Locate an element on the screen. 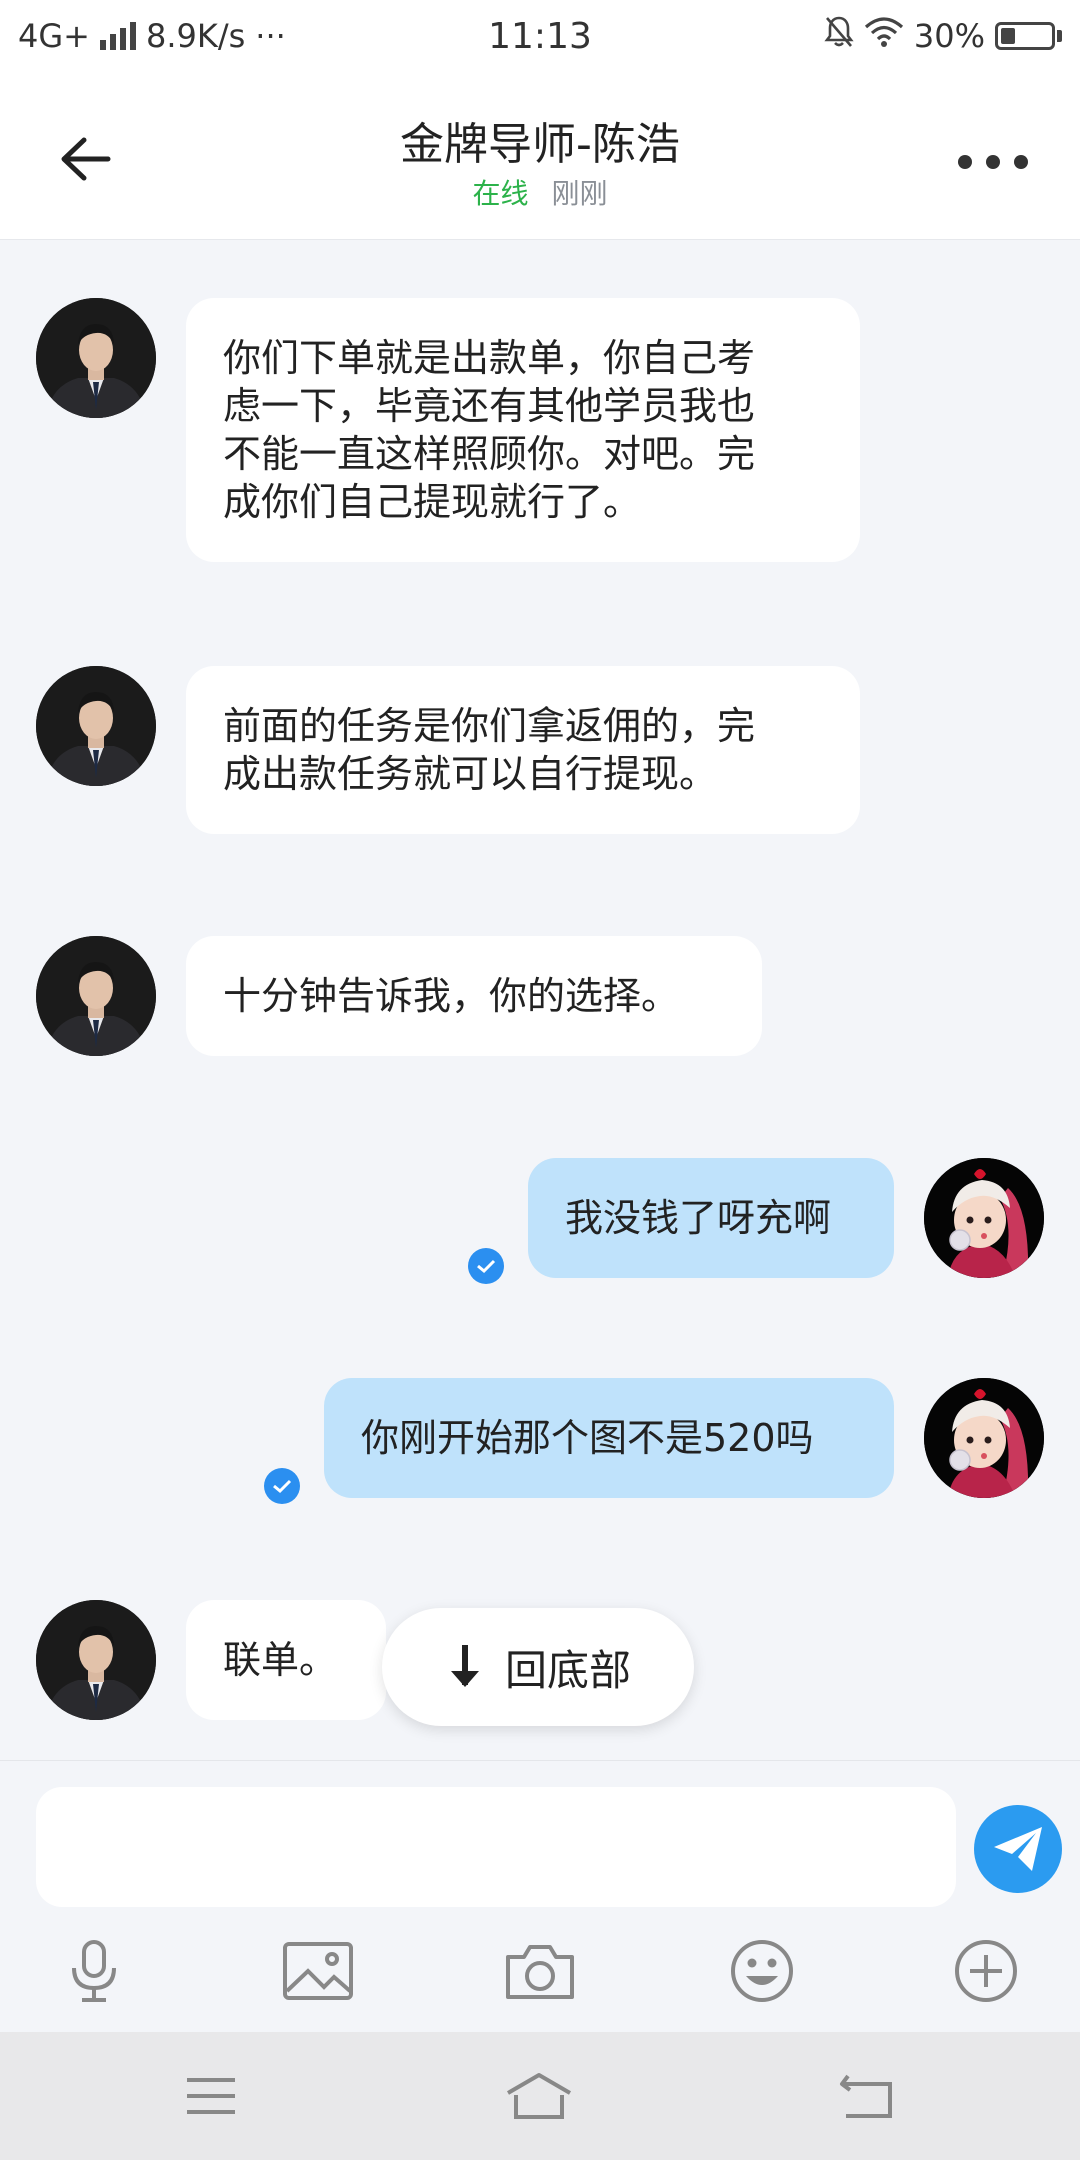 Image resolution: width=1080 pixels, height=2160 pixels. back-icon is located at coordinates (867, 2096).